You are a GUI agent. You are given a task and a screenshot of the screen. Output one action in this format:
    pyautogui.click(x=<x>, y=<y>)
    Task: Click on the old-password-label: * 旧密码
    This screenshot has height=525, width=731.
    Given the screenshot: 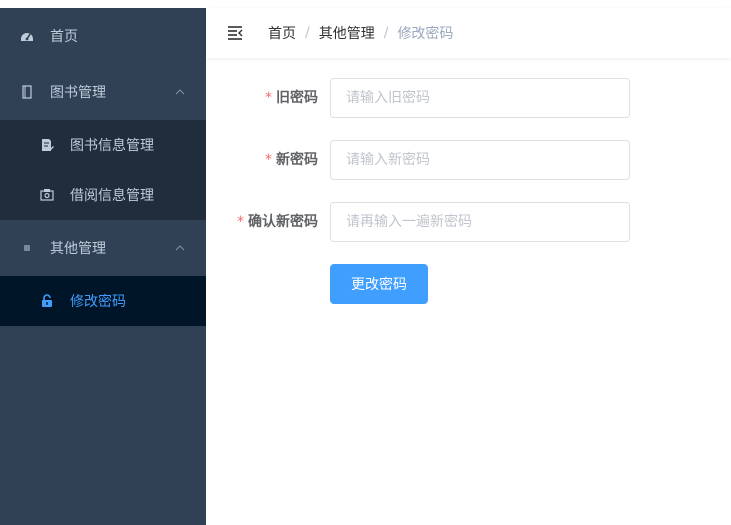 What is the action you would take?
    pyautogui.click(x=291, y=98)
    